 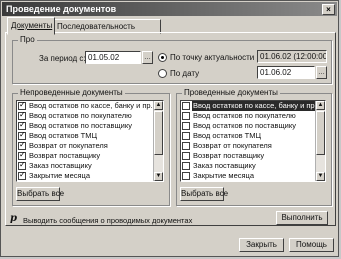 What do you see at coordinates (40, 194) in the screenshot?
I see `unposted-select-all-button: Выбрать все` at bounding box center [40, 194].